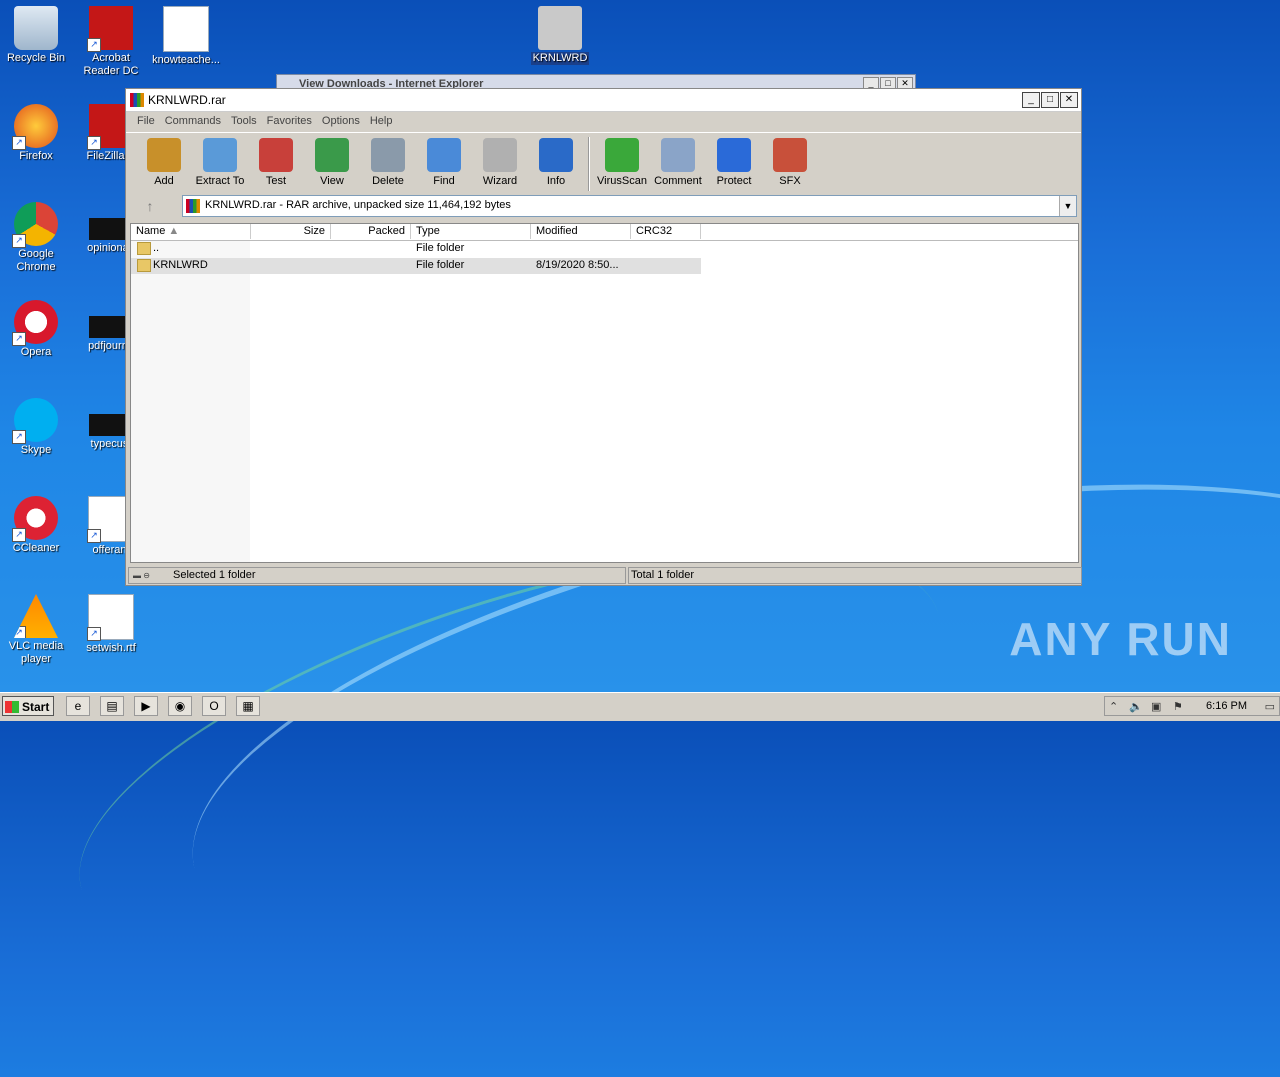  I want to click on taskbar-explorer-folder-button: ▤, so click(112, 706).